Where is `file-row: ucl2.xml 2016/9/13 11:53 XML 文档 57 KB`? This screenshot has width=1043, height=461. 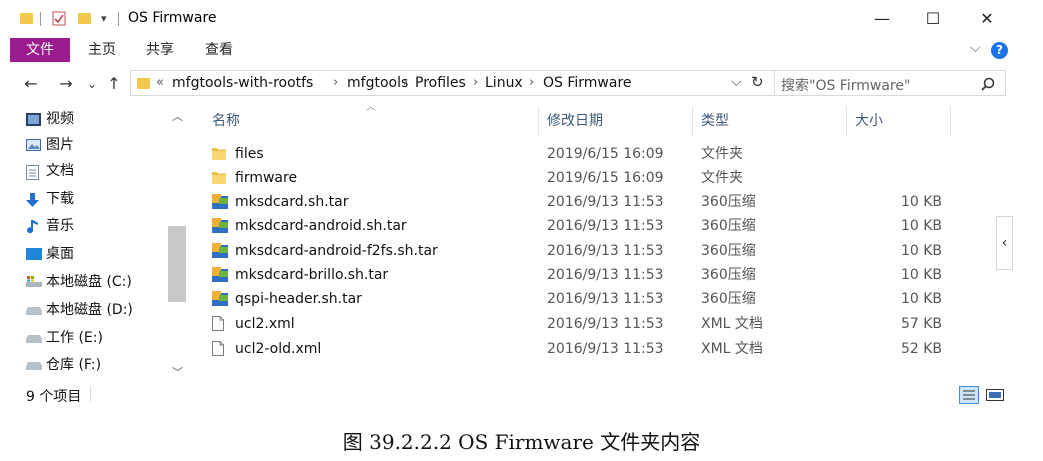
file-row: ucl2.xml 2016/9/13 11:53 XML 文档 57 KB is located at coordinates (575, 324).